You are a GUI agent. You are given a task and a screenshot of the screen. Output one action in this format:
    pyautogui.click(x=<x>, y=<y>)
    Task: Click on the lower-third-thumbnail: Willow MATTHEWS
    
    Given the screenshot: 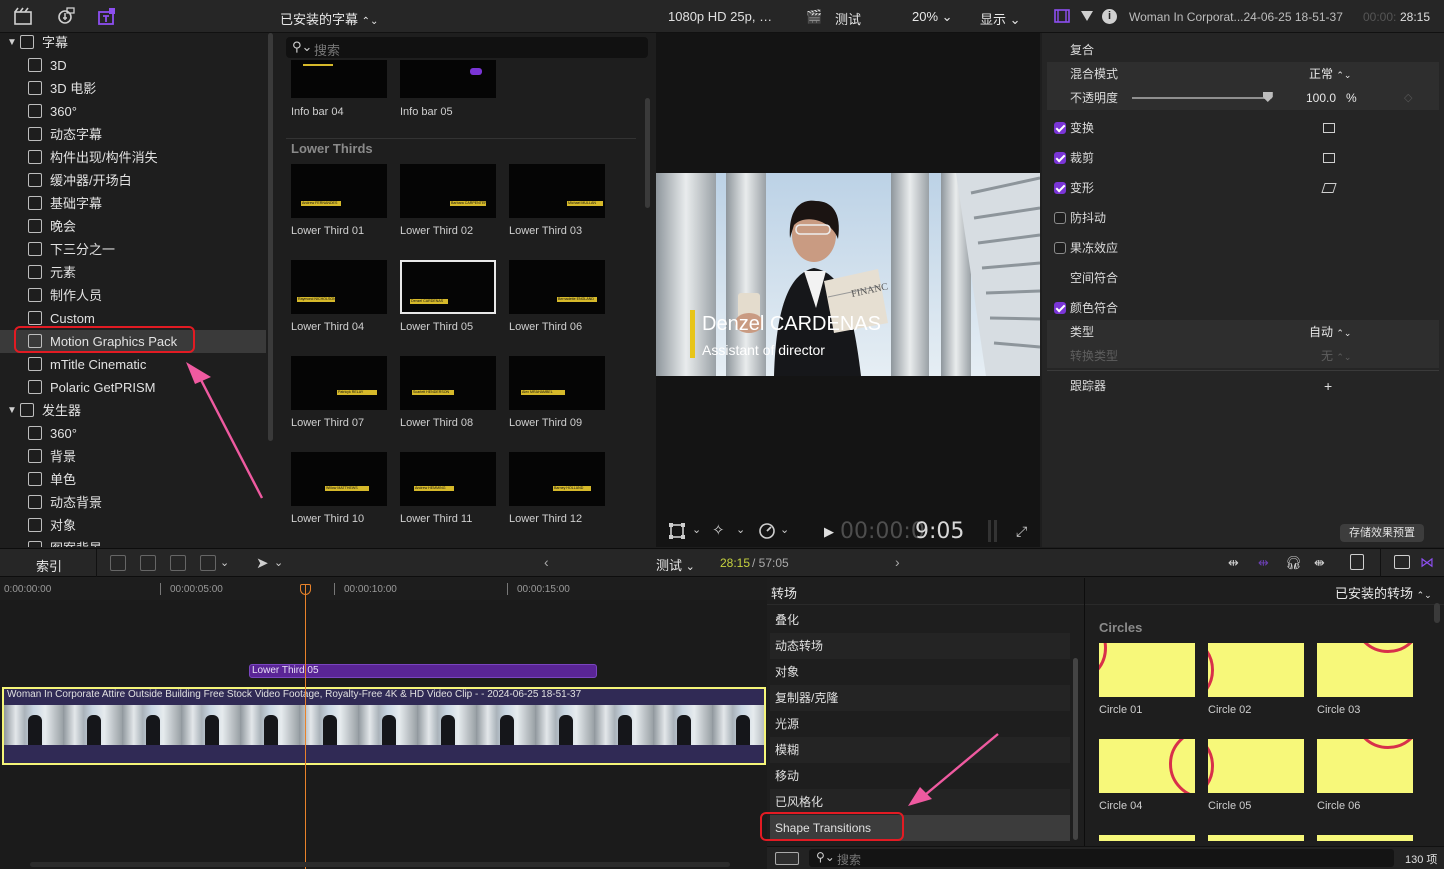 What is the action you would take?
    pyautogui.click(x=339, y=479)
    